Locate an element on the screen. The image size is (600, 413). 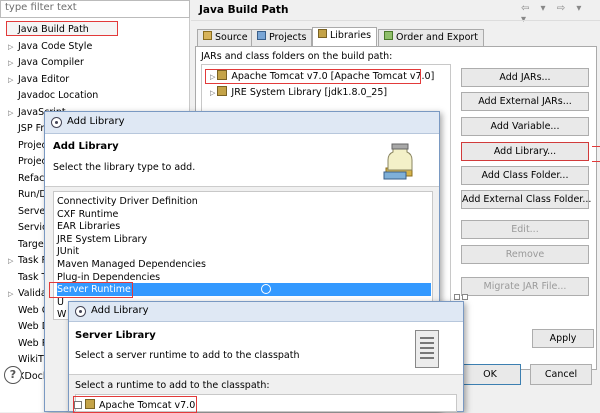
tree-item: ▷ Task R is located at coordinates (28, 260).